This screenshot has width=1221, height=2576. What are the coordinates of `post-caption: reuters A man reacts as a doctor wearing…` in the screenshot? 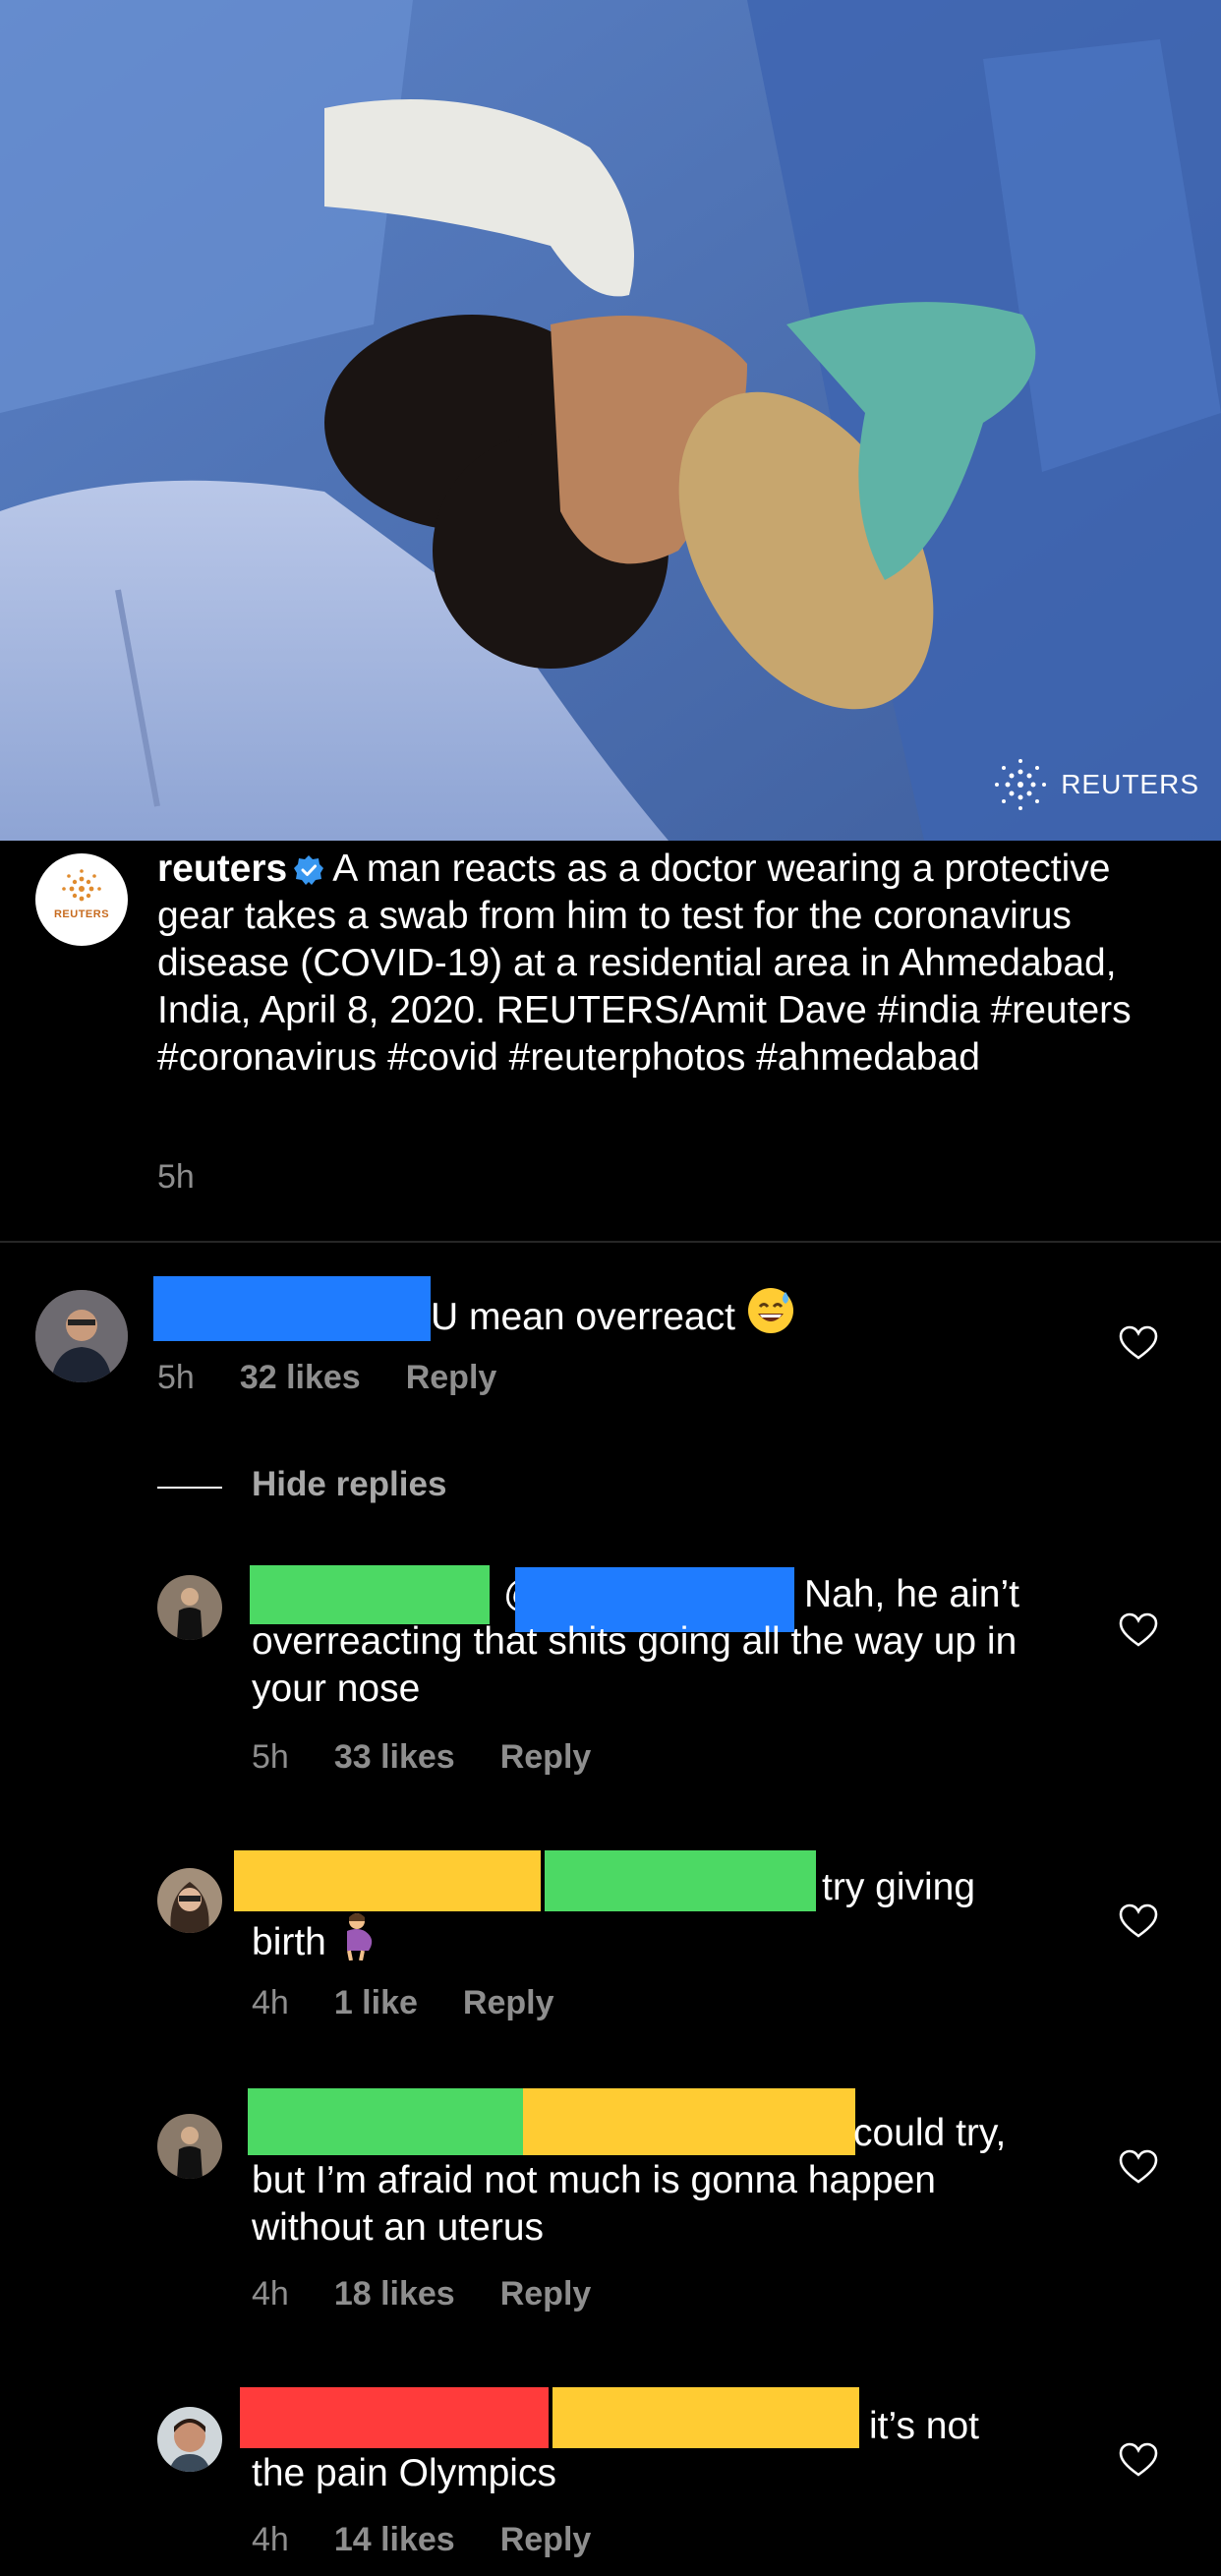 It's located at (669, 964).